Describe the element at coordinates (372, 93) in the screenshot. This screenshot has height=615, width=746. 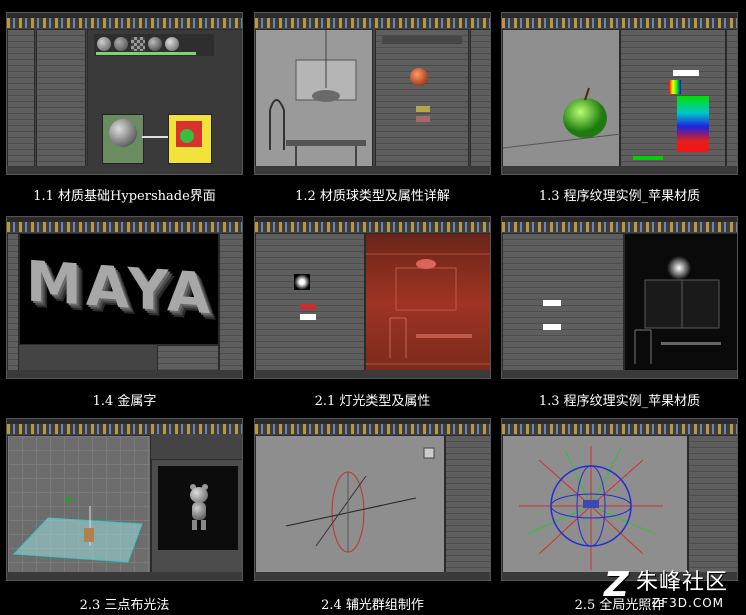
I see `thumbnail-material-types` at that location.